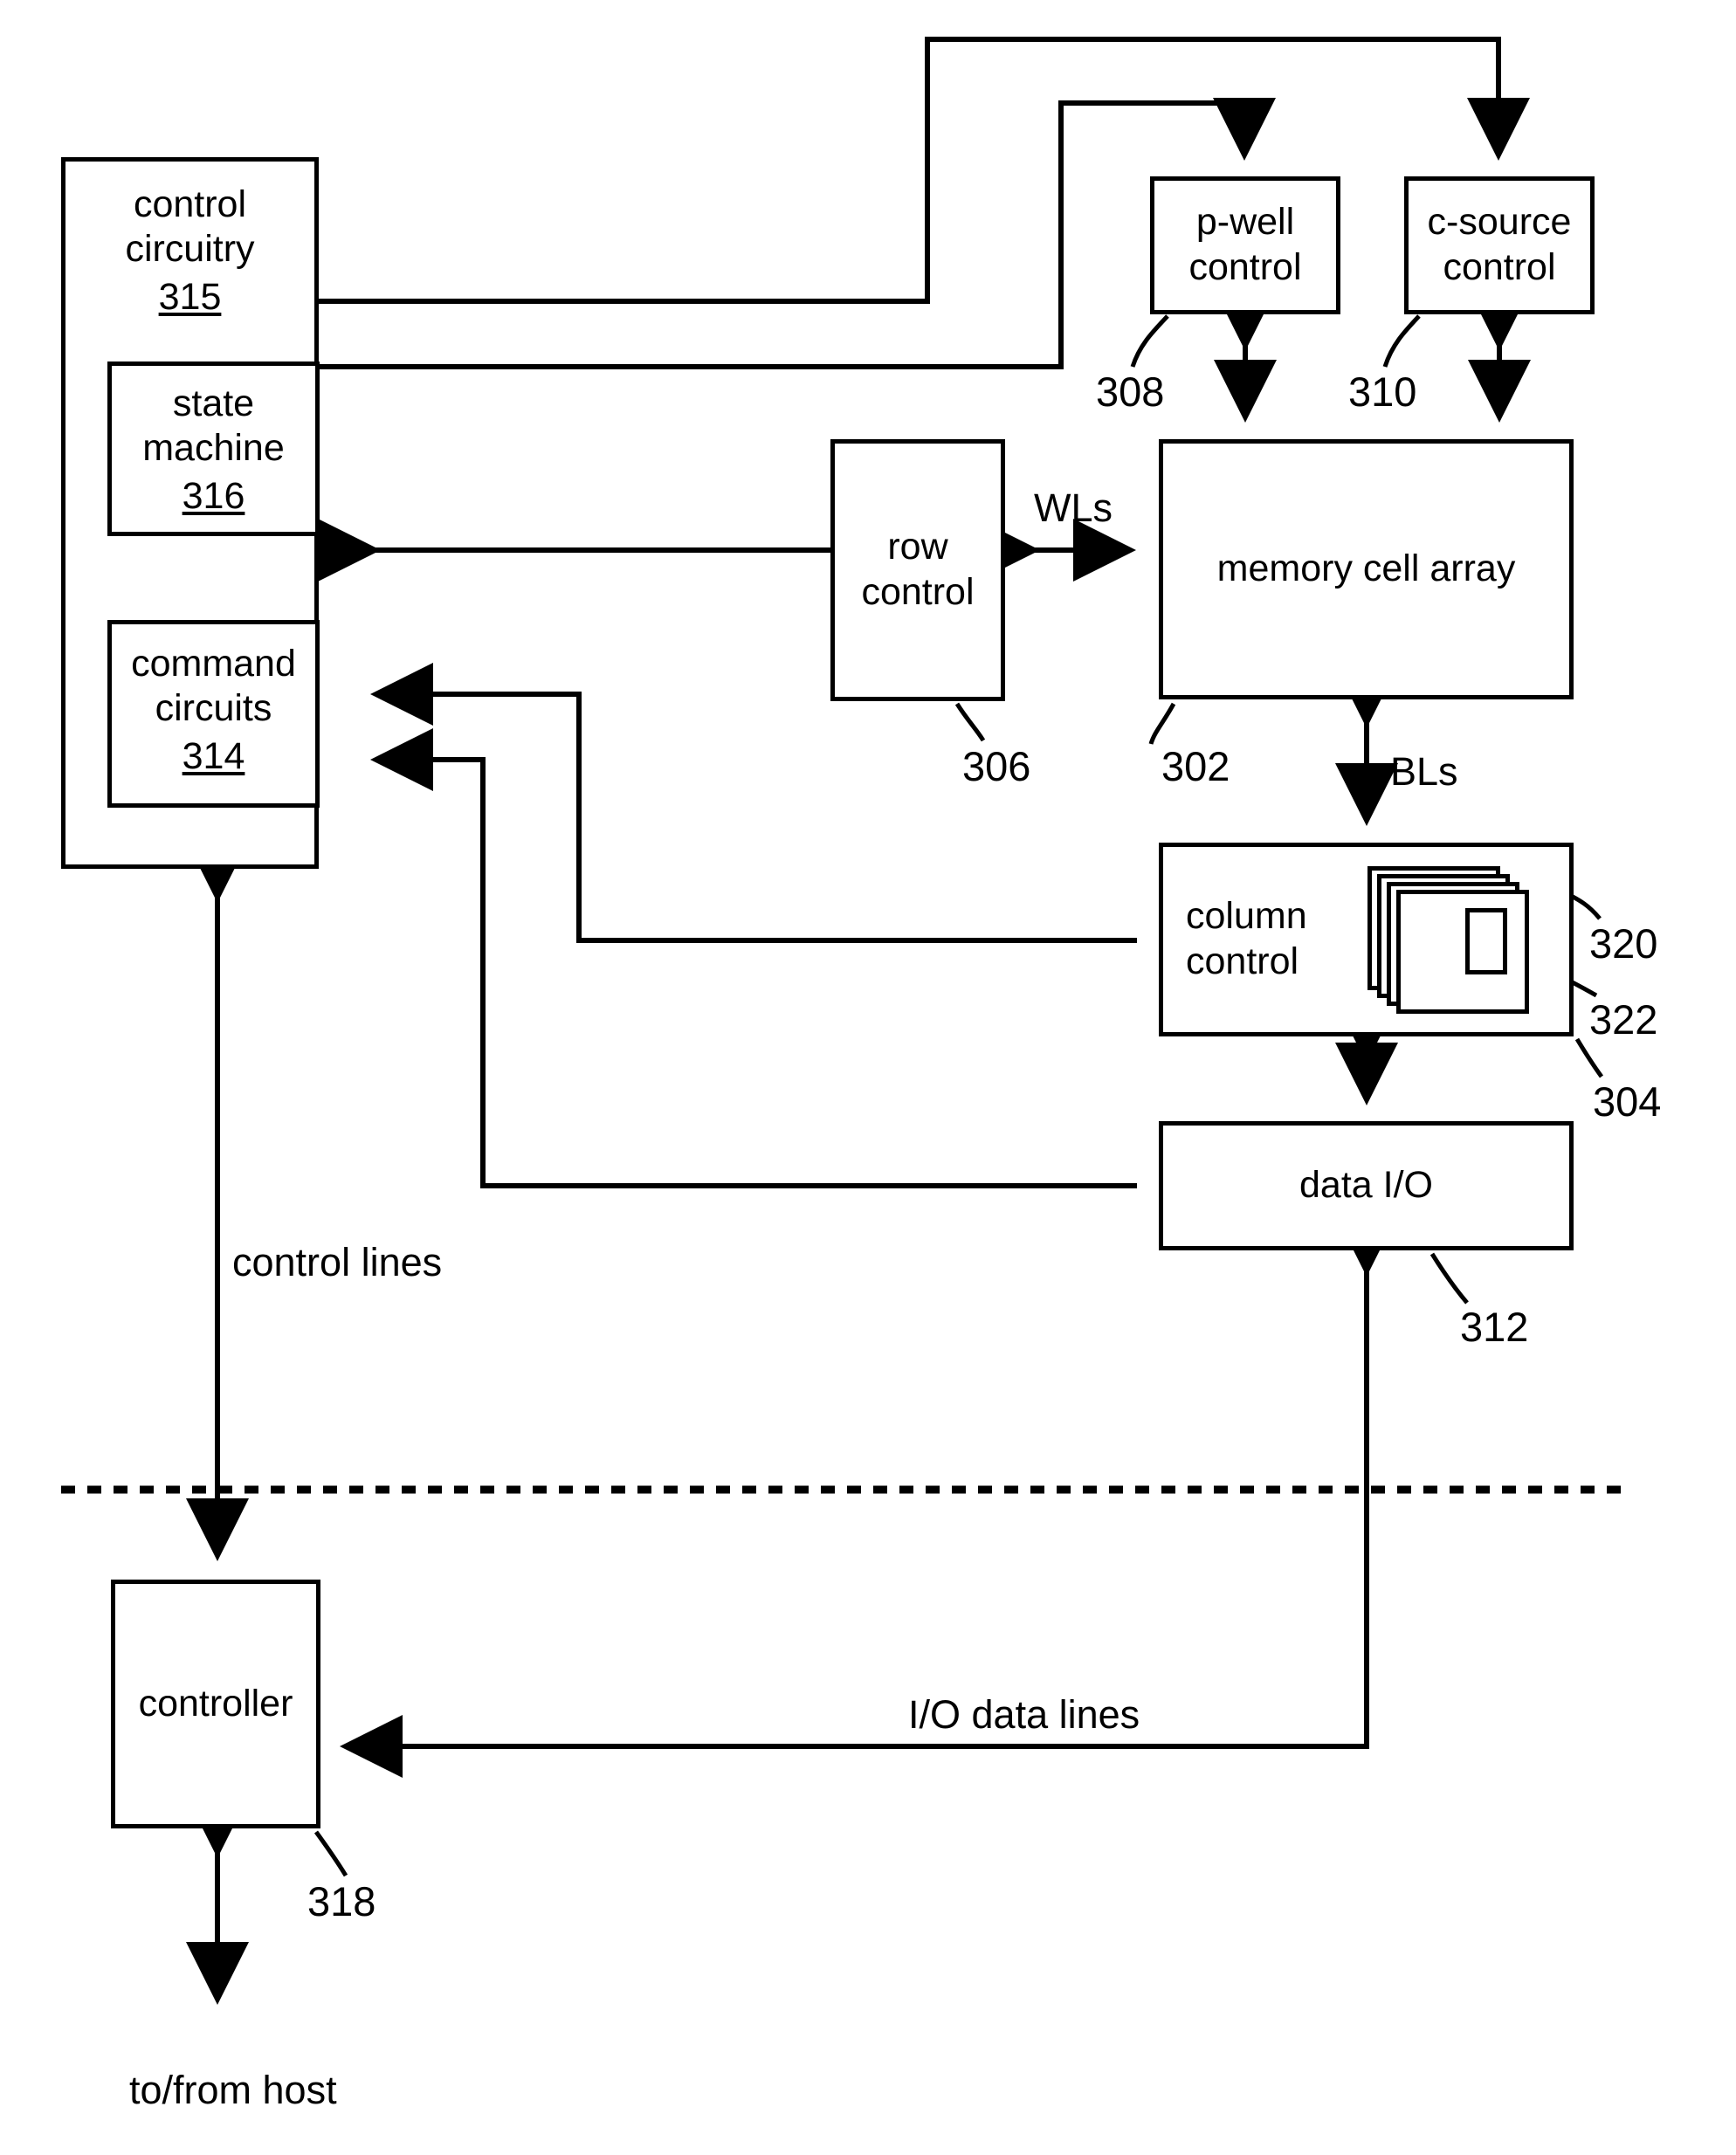 Image resolution: width=1736 pixels, height=2155 pixels. I want to click on block-command-circuits: command circuits 314, so click(213, 714).